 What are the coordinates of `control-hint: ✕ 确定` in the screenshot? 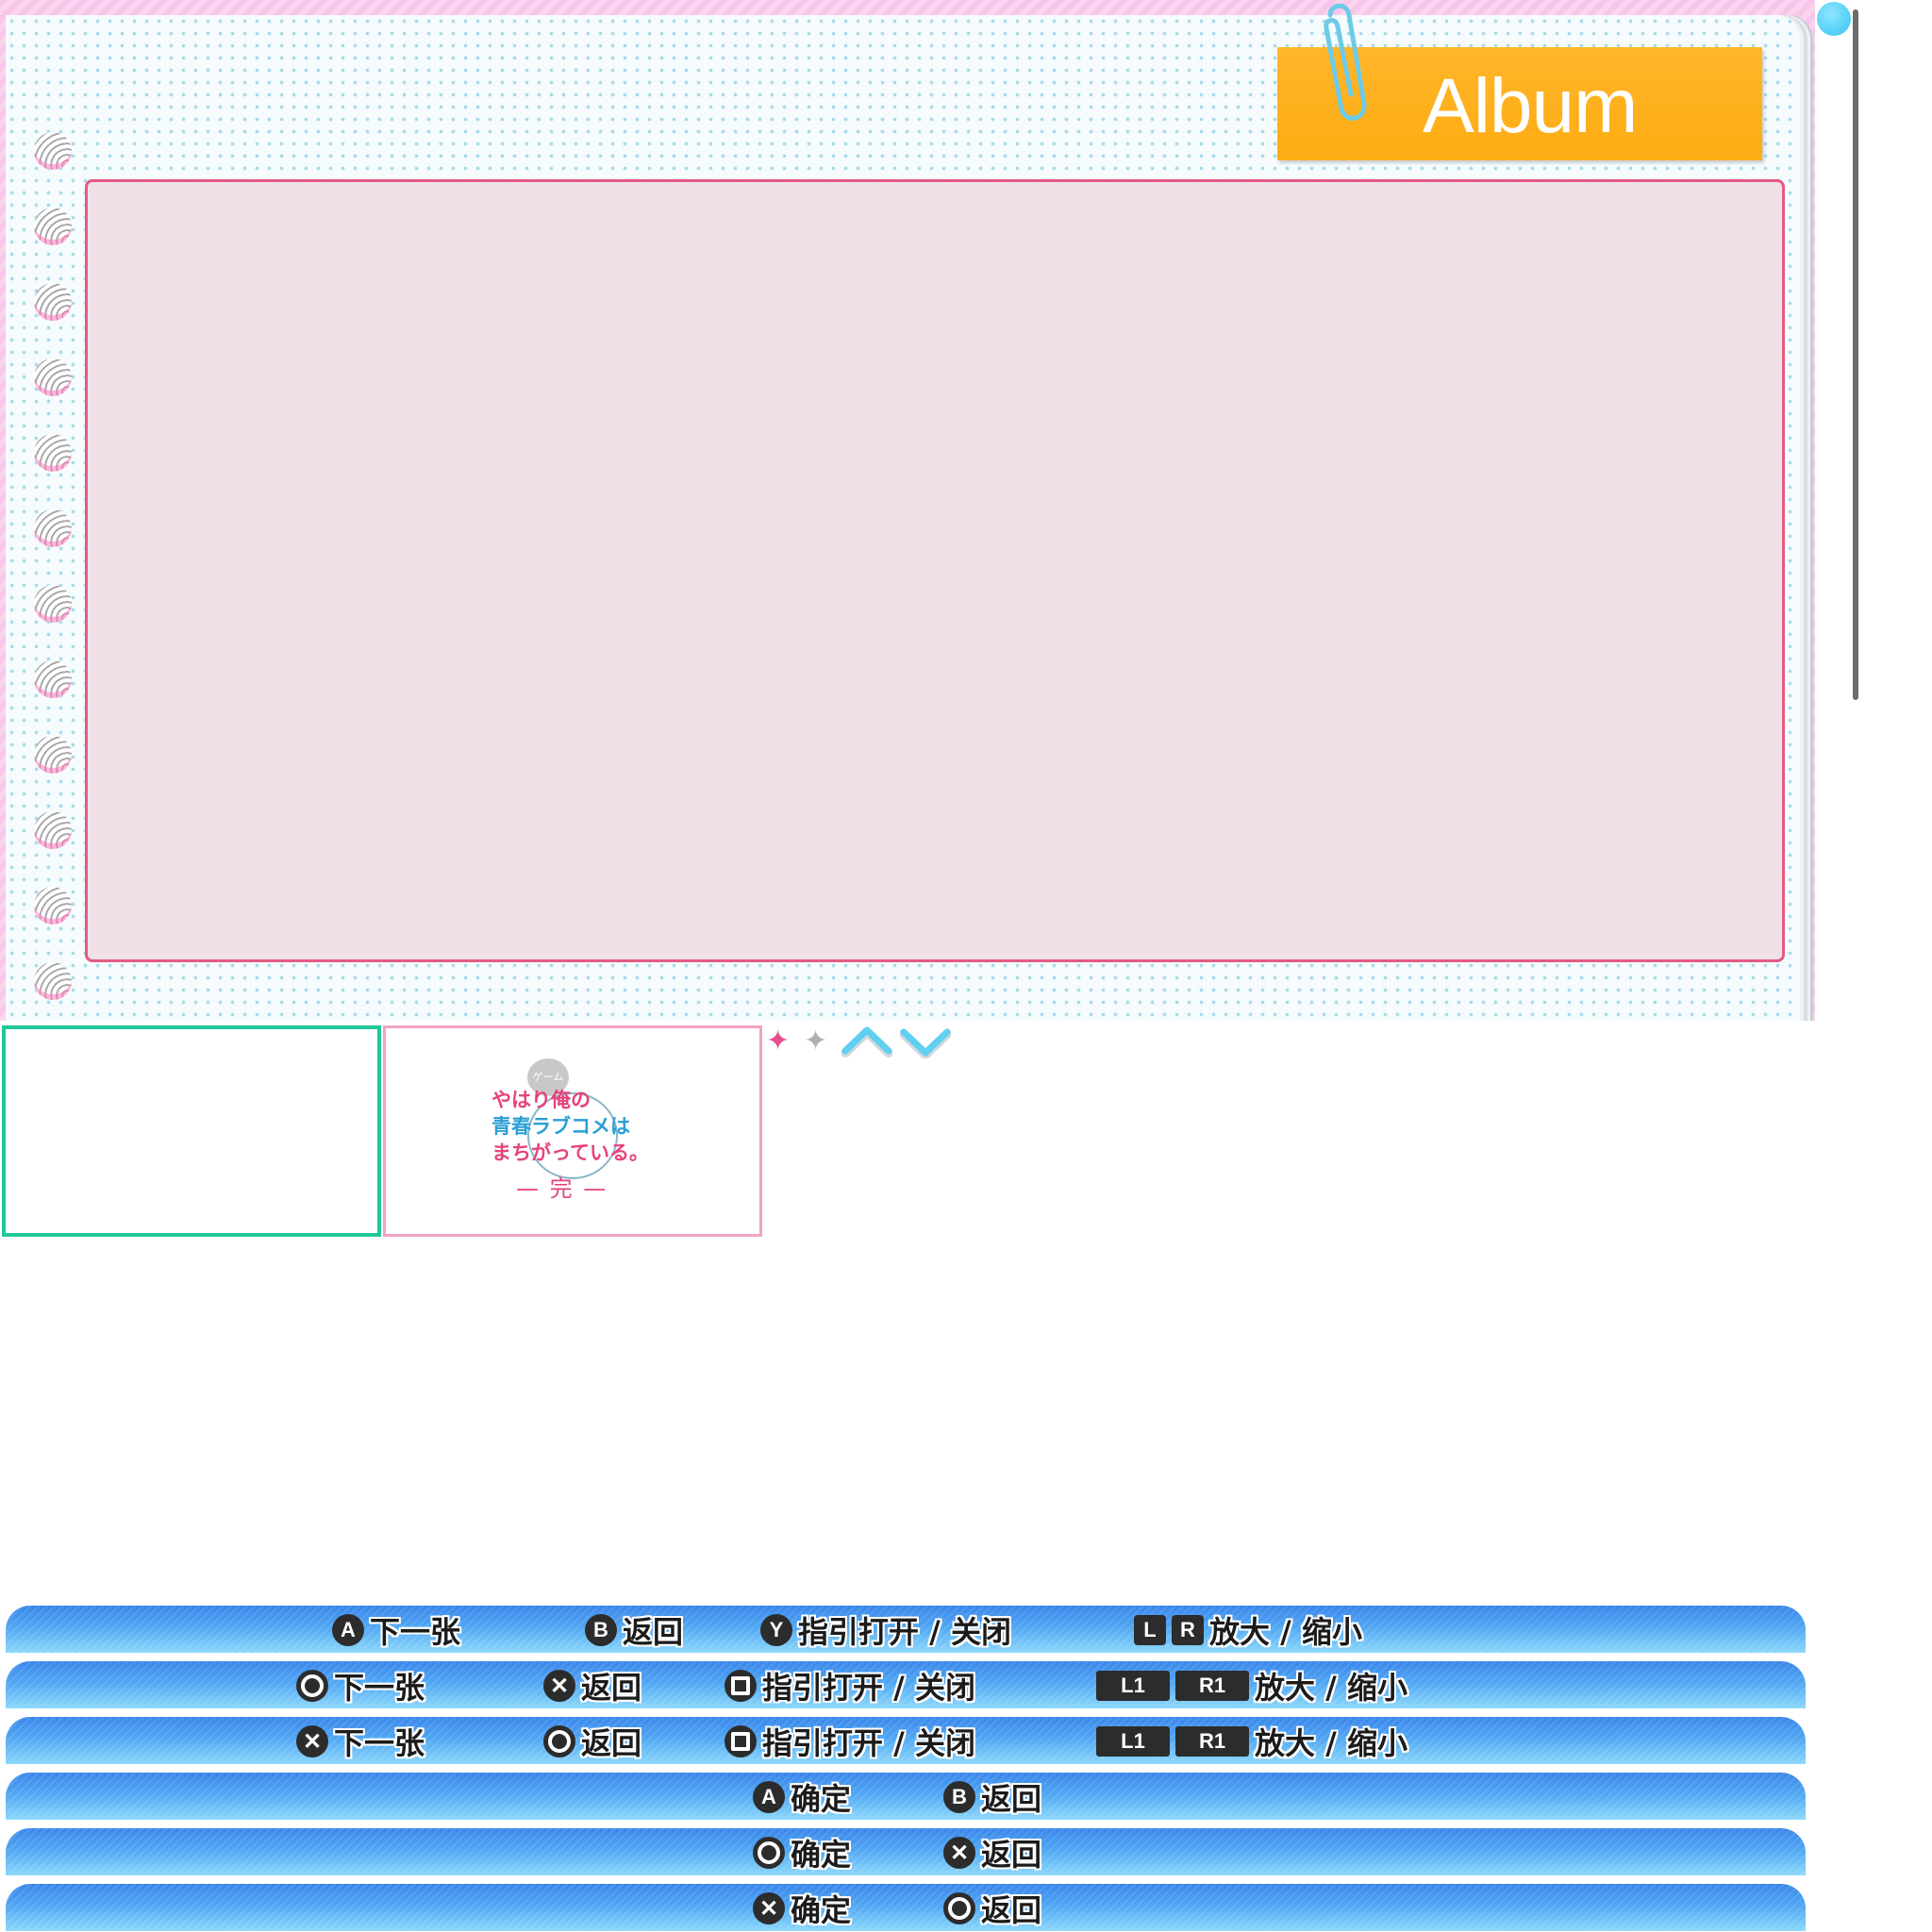 It's located at (802, 1910).